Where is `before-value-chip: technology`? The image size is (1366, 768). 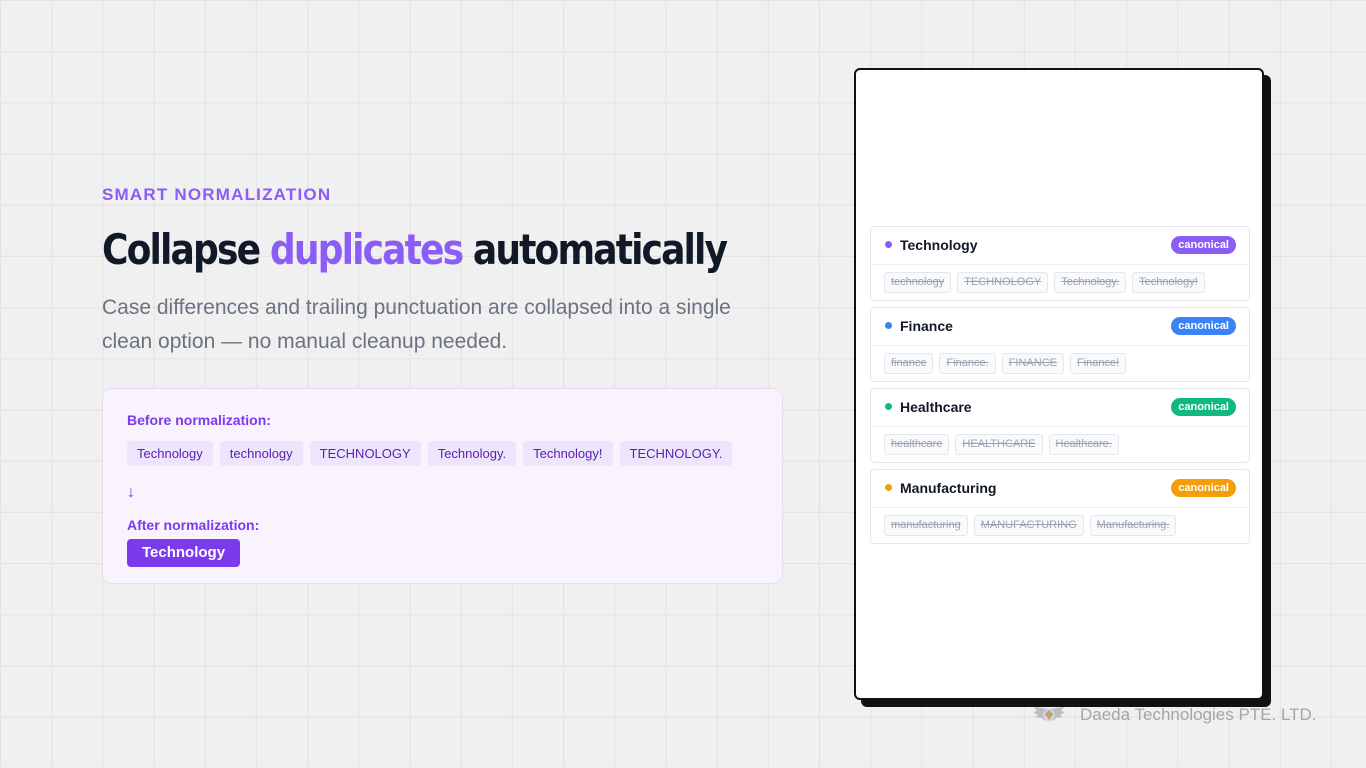
before-value-chip: technology is located at coordinates (261, 453).